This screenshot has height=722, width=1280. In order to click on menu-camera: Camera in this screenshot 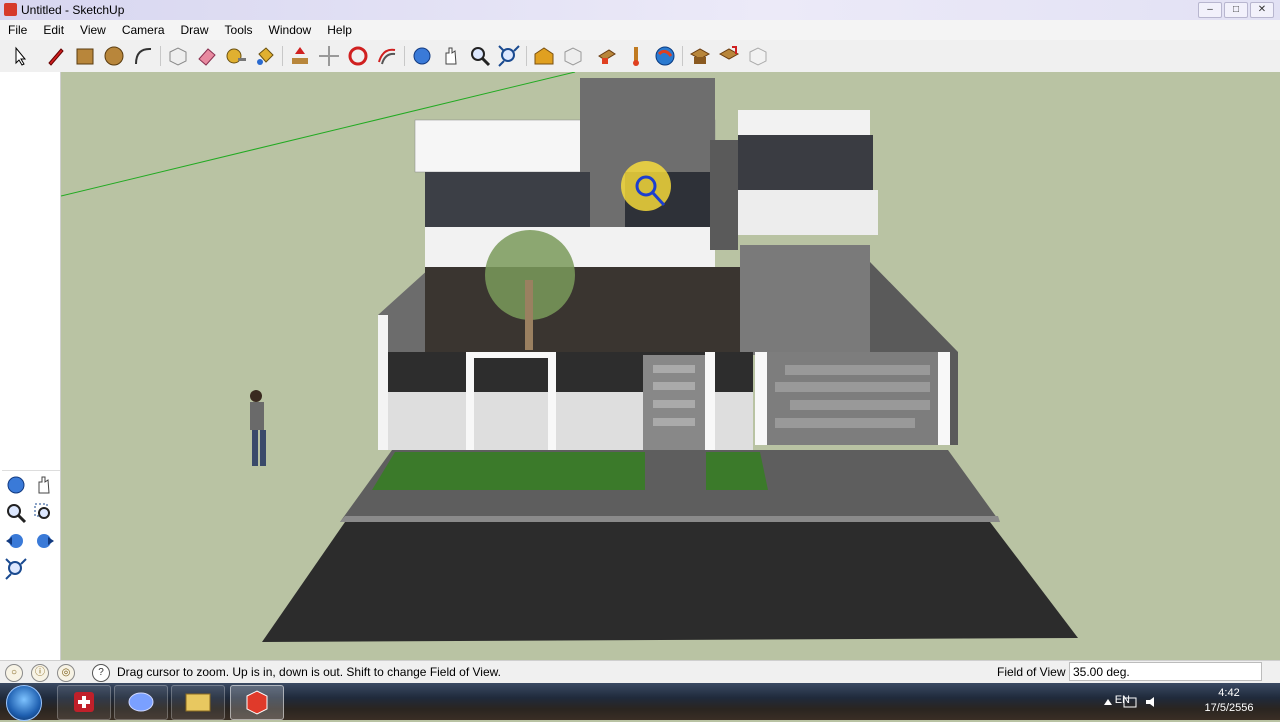, I will do `click(143, 30)`.